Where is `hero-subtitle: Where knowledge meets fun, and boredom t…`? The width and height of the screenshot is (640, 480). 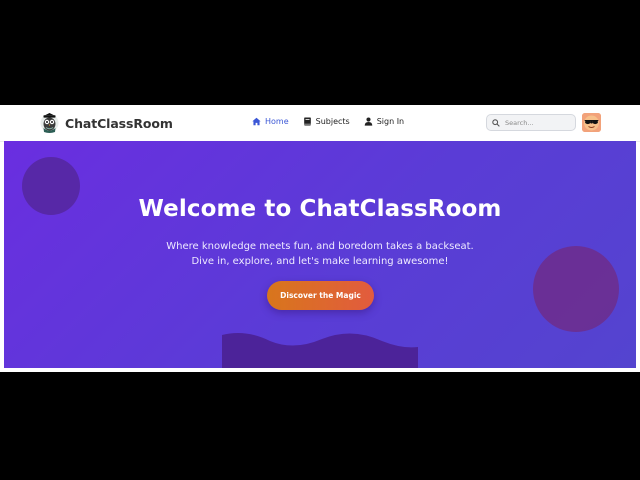
hero-subtitle: Where knowledge meets fun, and boredom t… is located at coordinates (320, 254).